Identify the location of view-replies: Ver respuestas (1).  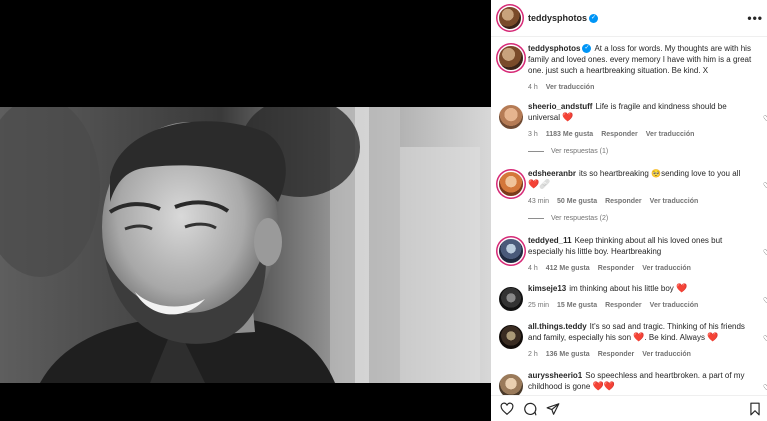
(568, 151).